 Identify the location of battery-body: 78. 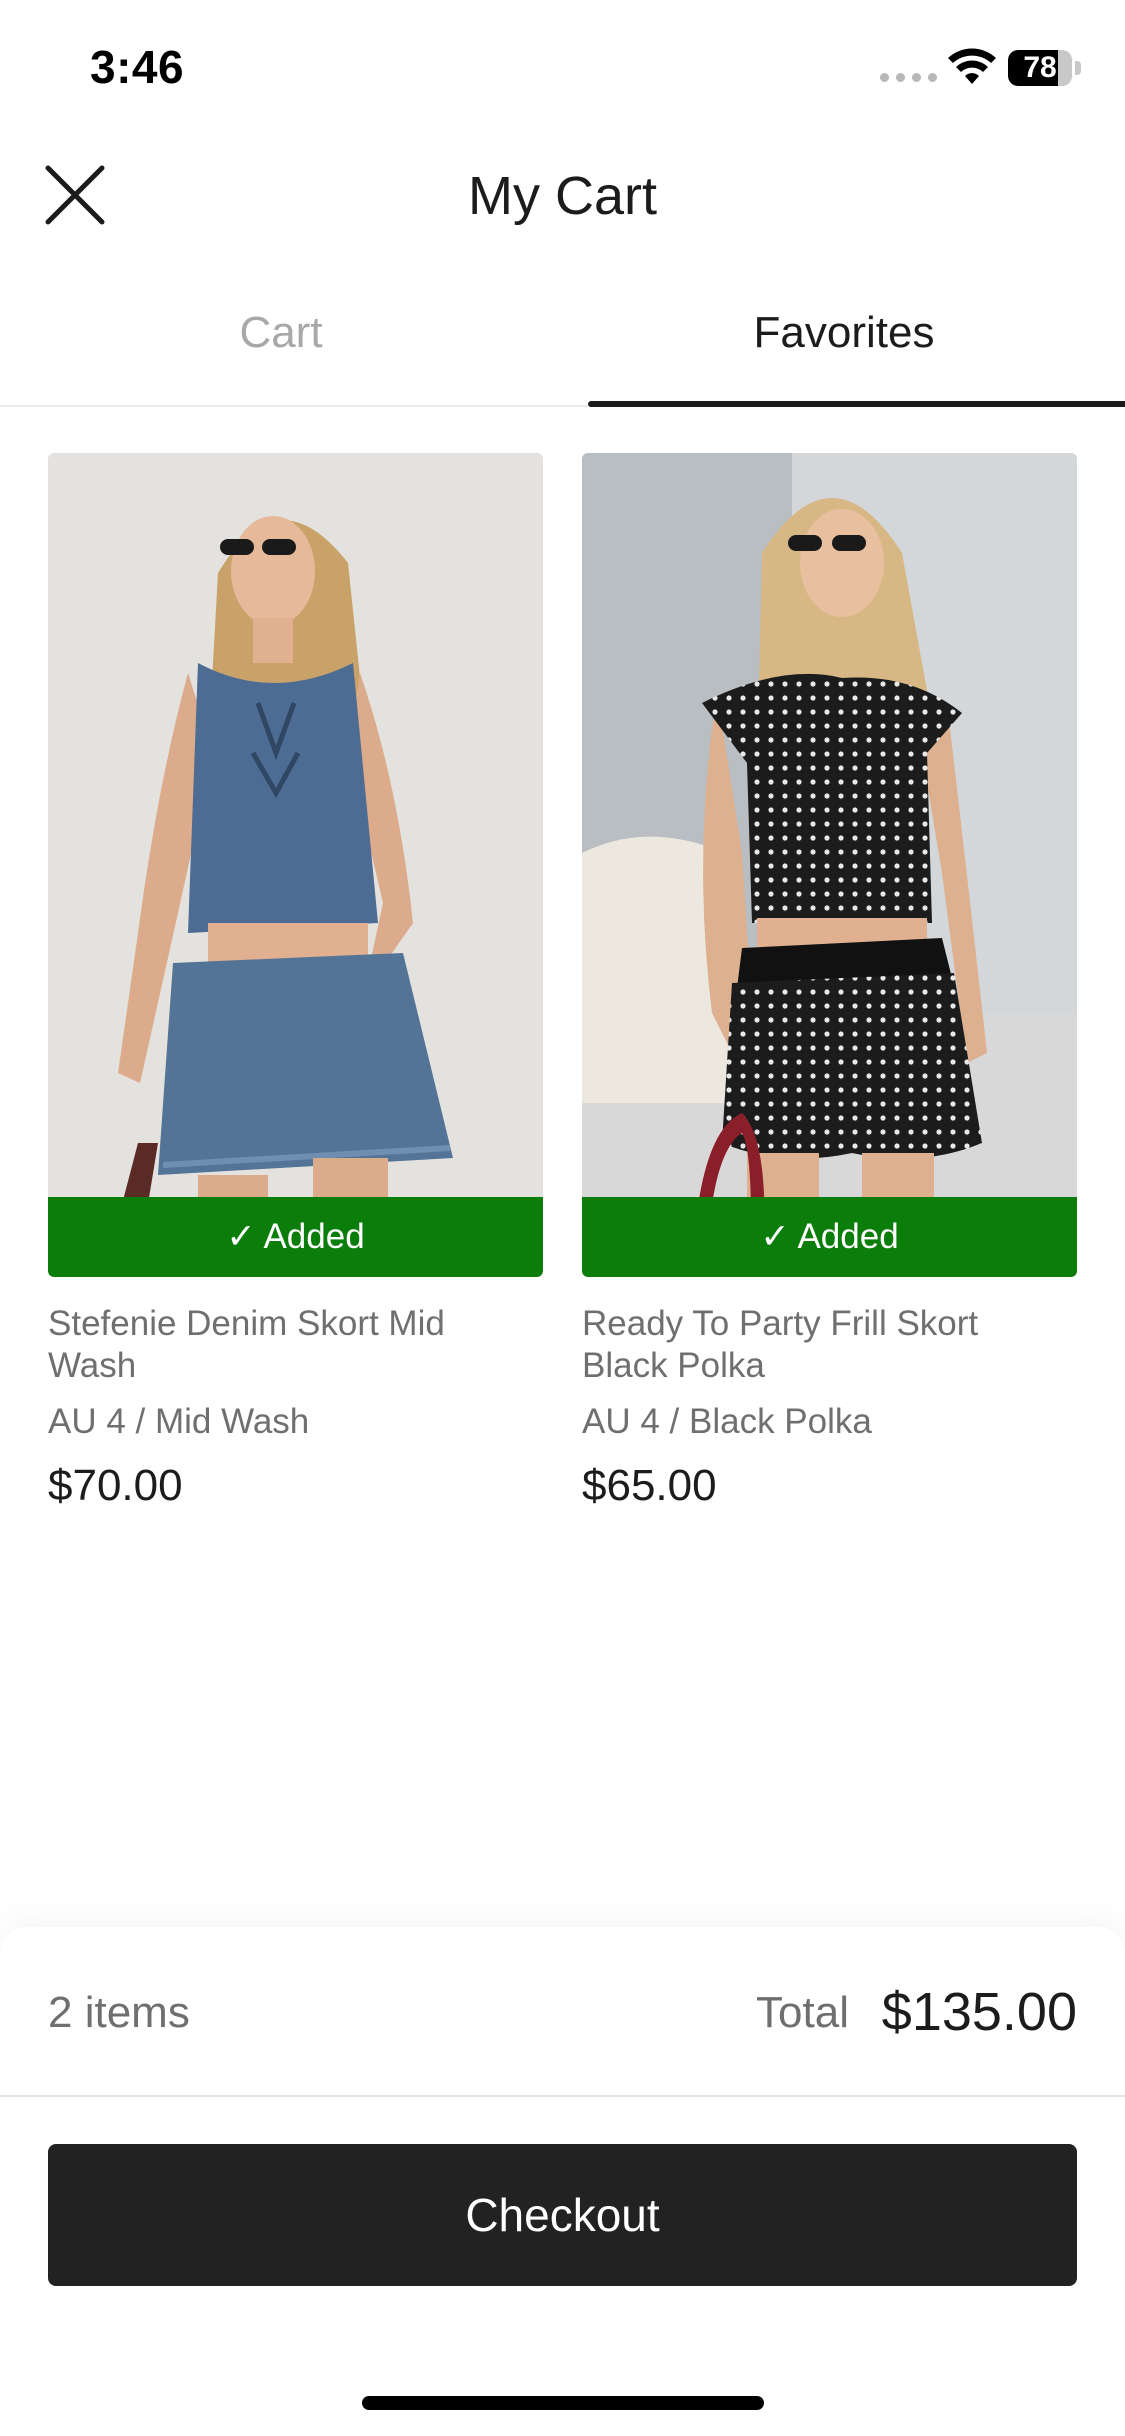
(1040, 68).